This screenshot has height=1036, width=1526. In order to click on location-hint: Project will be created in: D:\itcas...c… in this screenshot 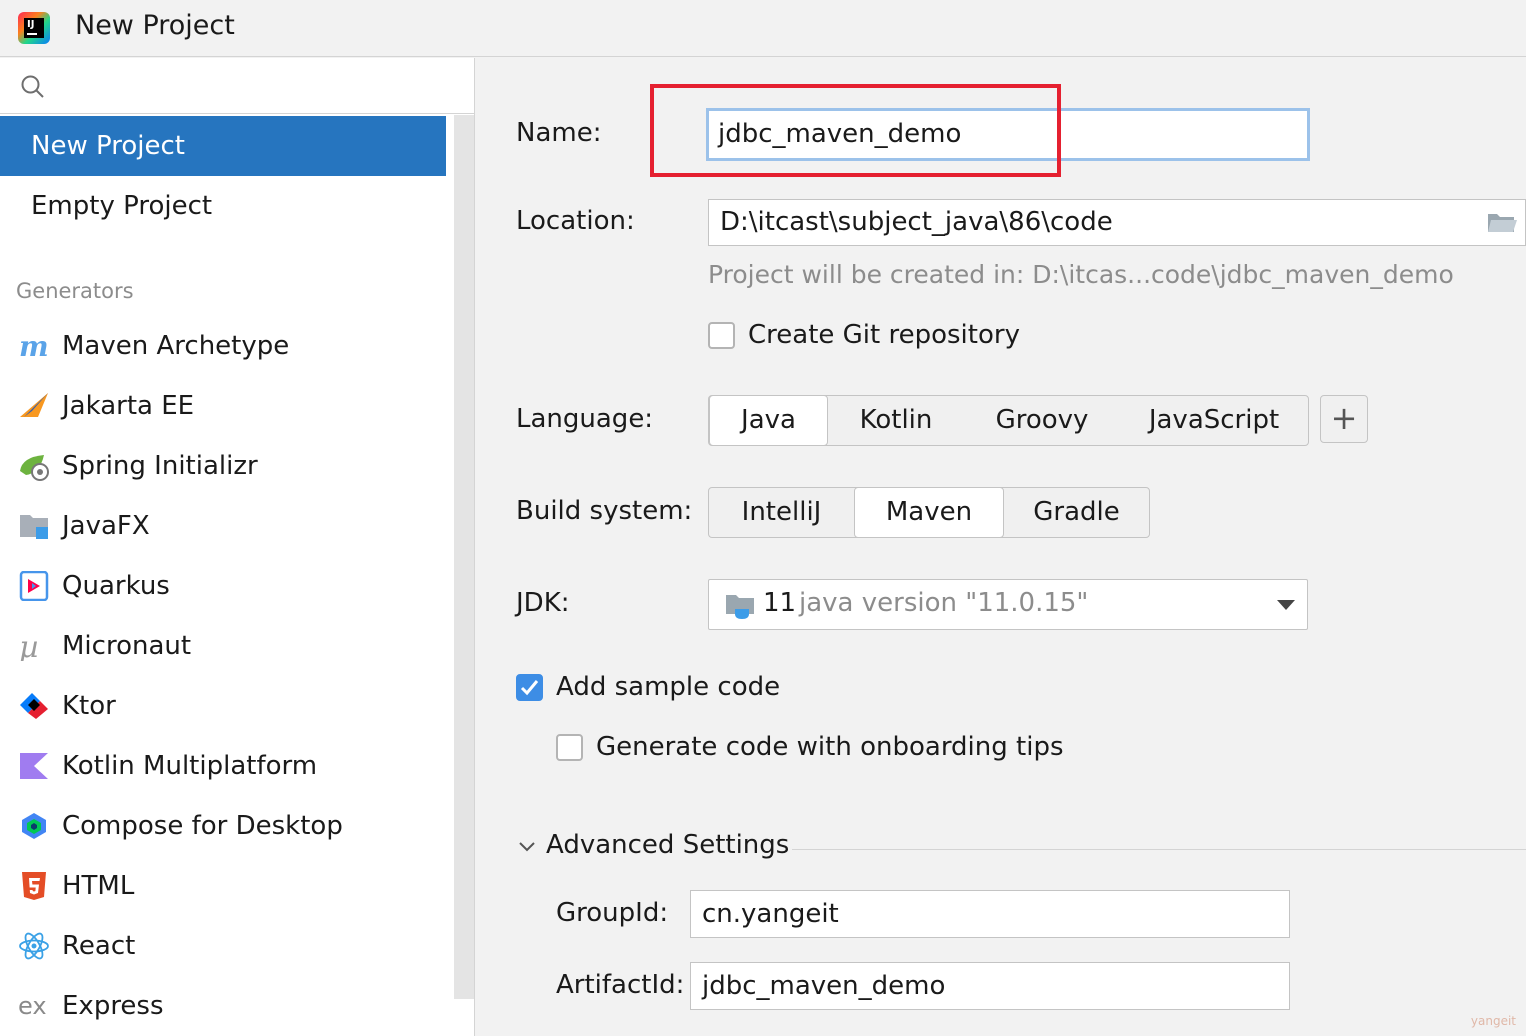, I will do `click(1081, 274)`.